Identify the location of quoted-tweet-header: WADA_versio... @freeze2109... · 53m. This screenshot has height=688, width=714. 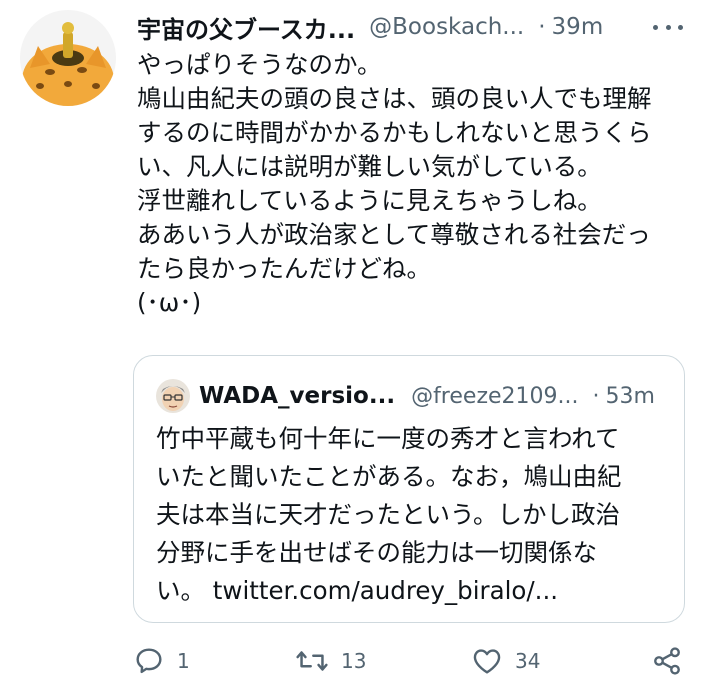
(405, 396).